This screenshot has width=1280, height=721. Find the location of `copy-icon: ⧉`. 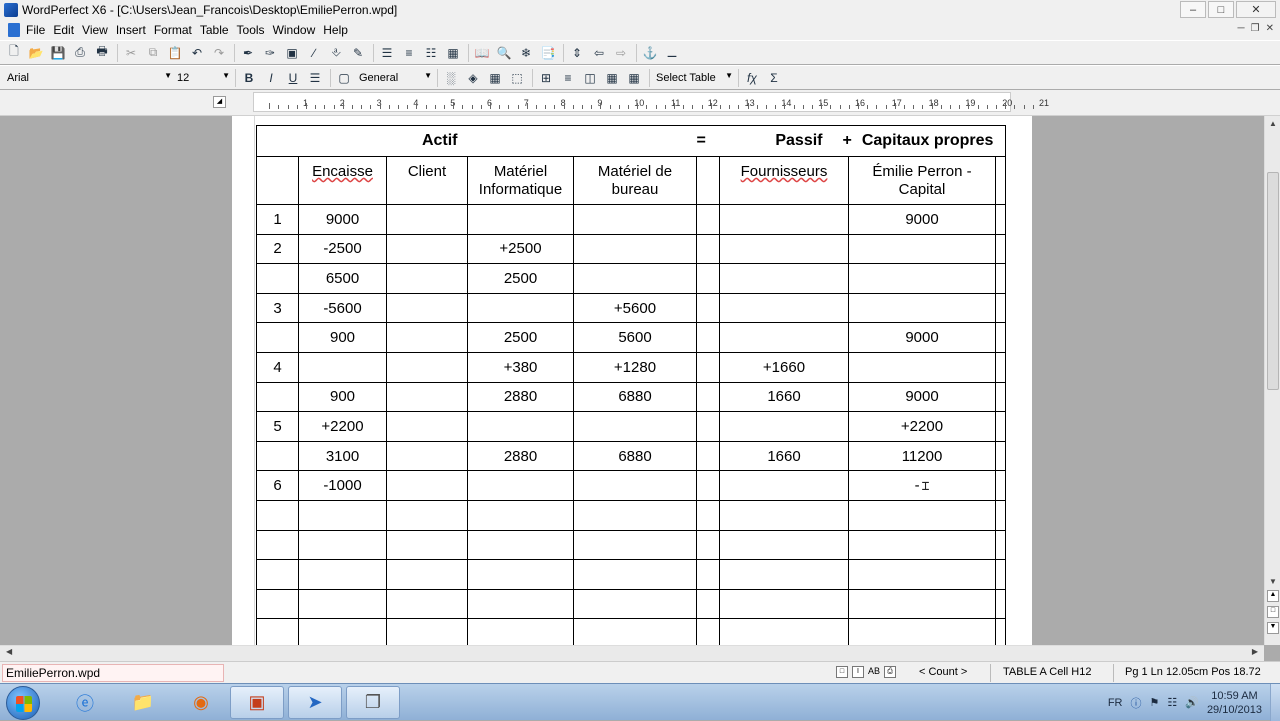

copy-icon: ⧉ is located at coordinates (153, 53).